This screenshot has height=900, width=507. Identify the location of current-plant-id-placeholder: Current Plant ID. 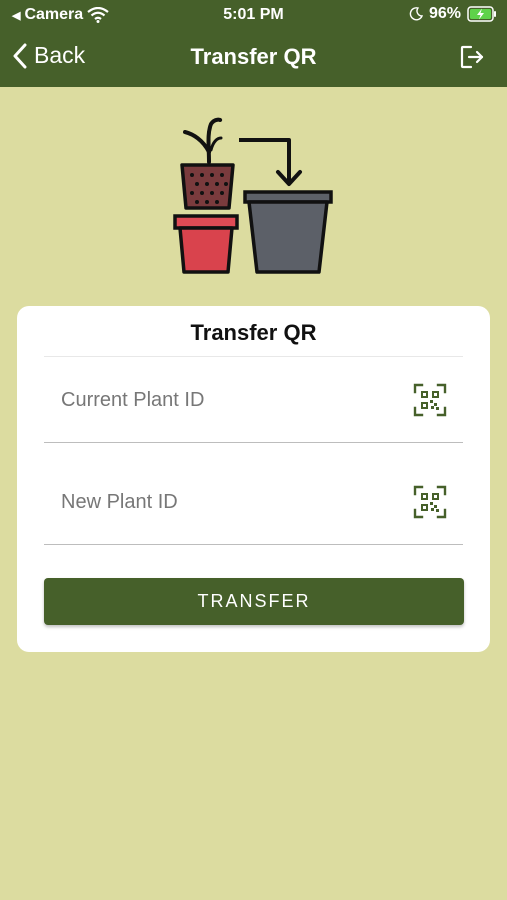
(133, 400).